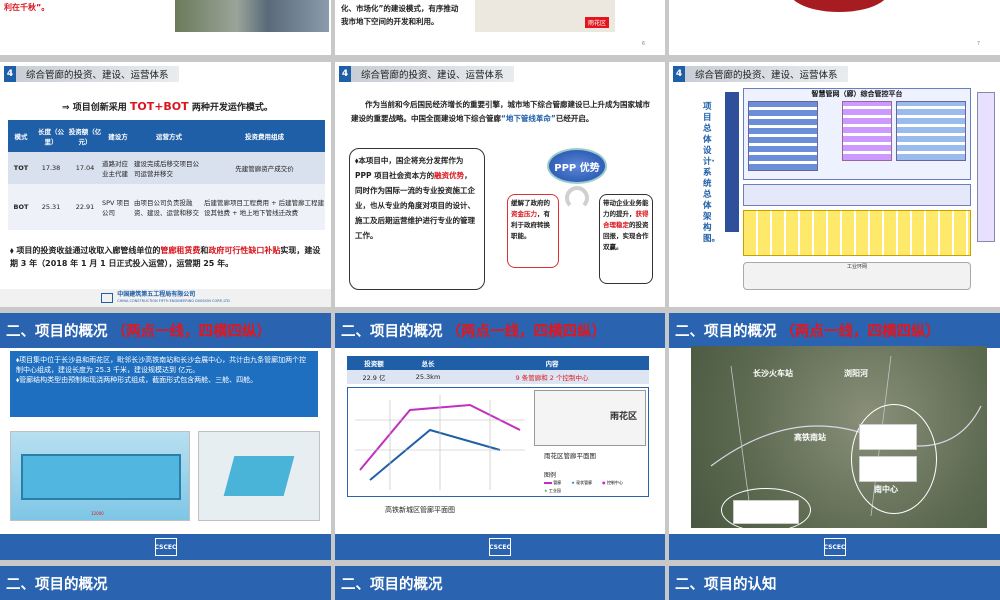  I want to click on map-label: 高铁南站, so click(810, 437).